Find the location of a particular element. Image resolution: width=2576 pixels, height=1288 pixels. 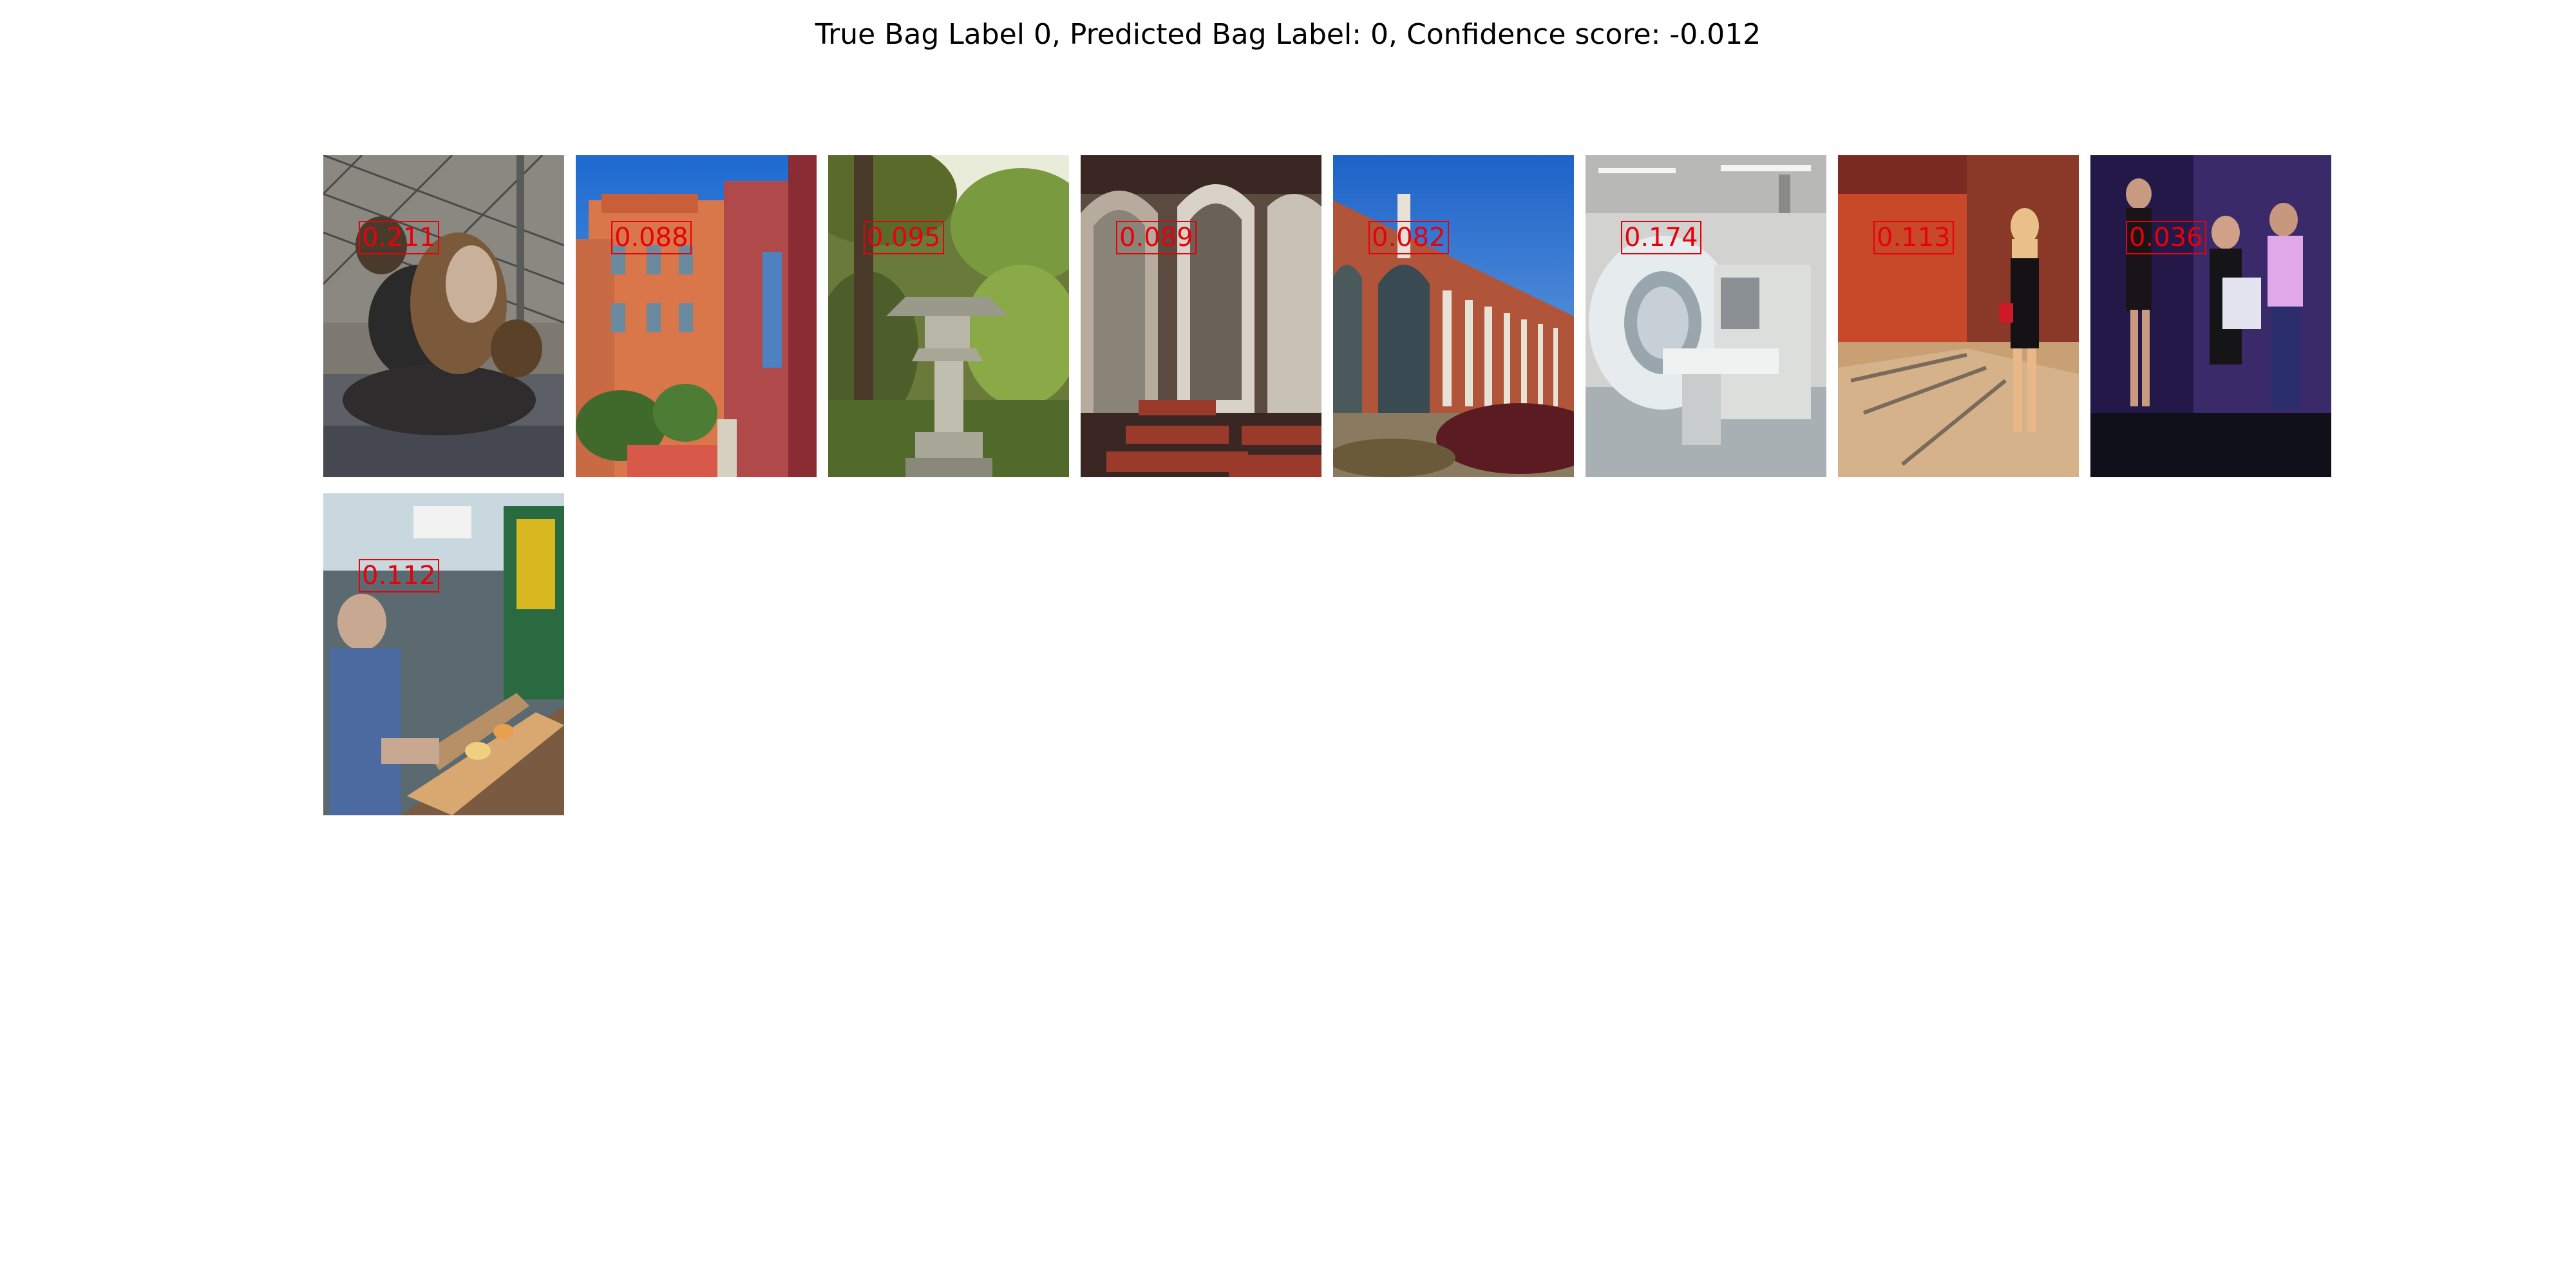

woman-hugging-dog-photo is located at coordinates (444, 316).